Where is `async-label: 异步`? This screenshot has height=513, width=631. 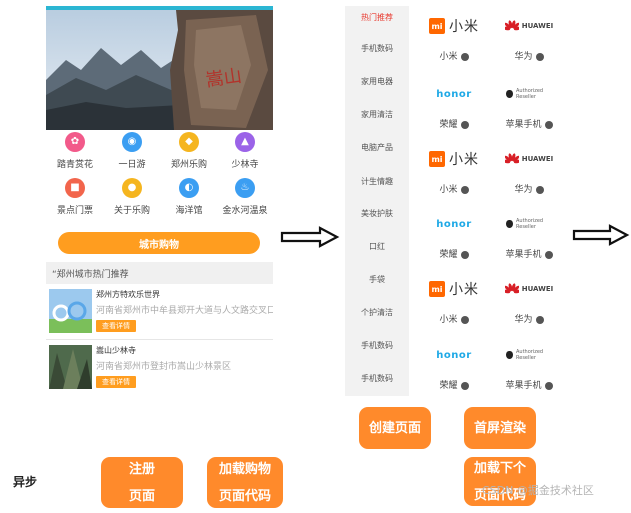 async-label: 异步 is located at coordinates (25, 482).